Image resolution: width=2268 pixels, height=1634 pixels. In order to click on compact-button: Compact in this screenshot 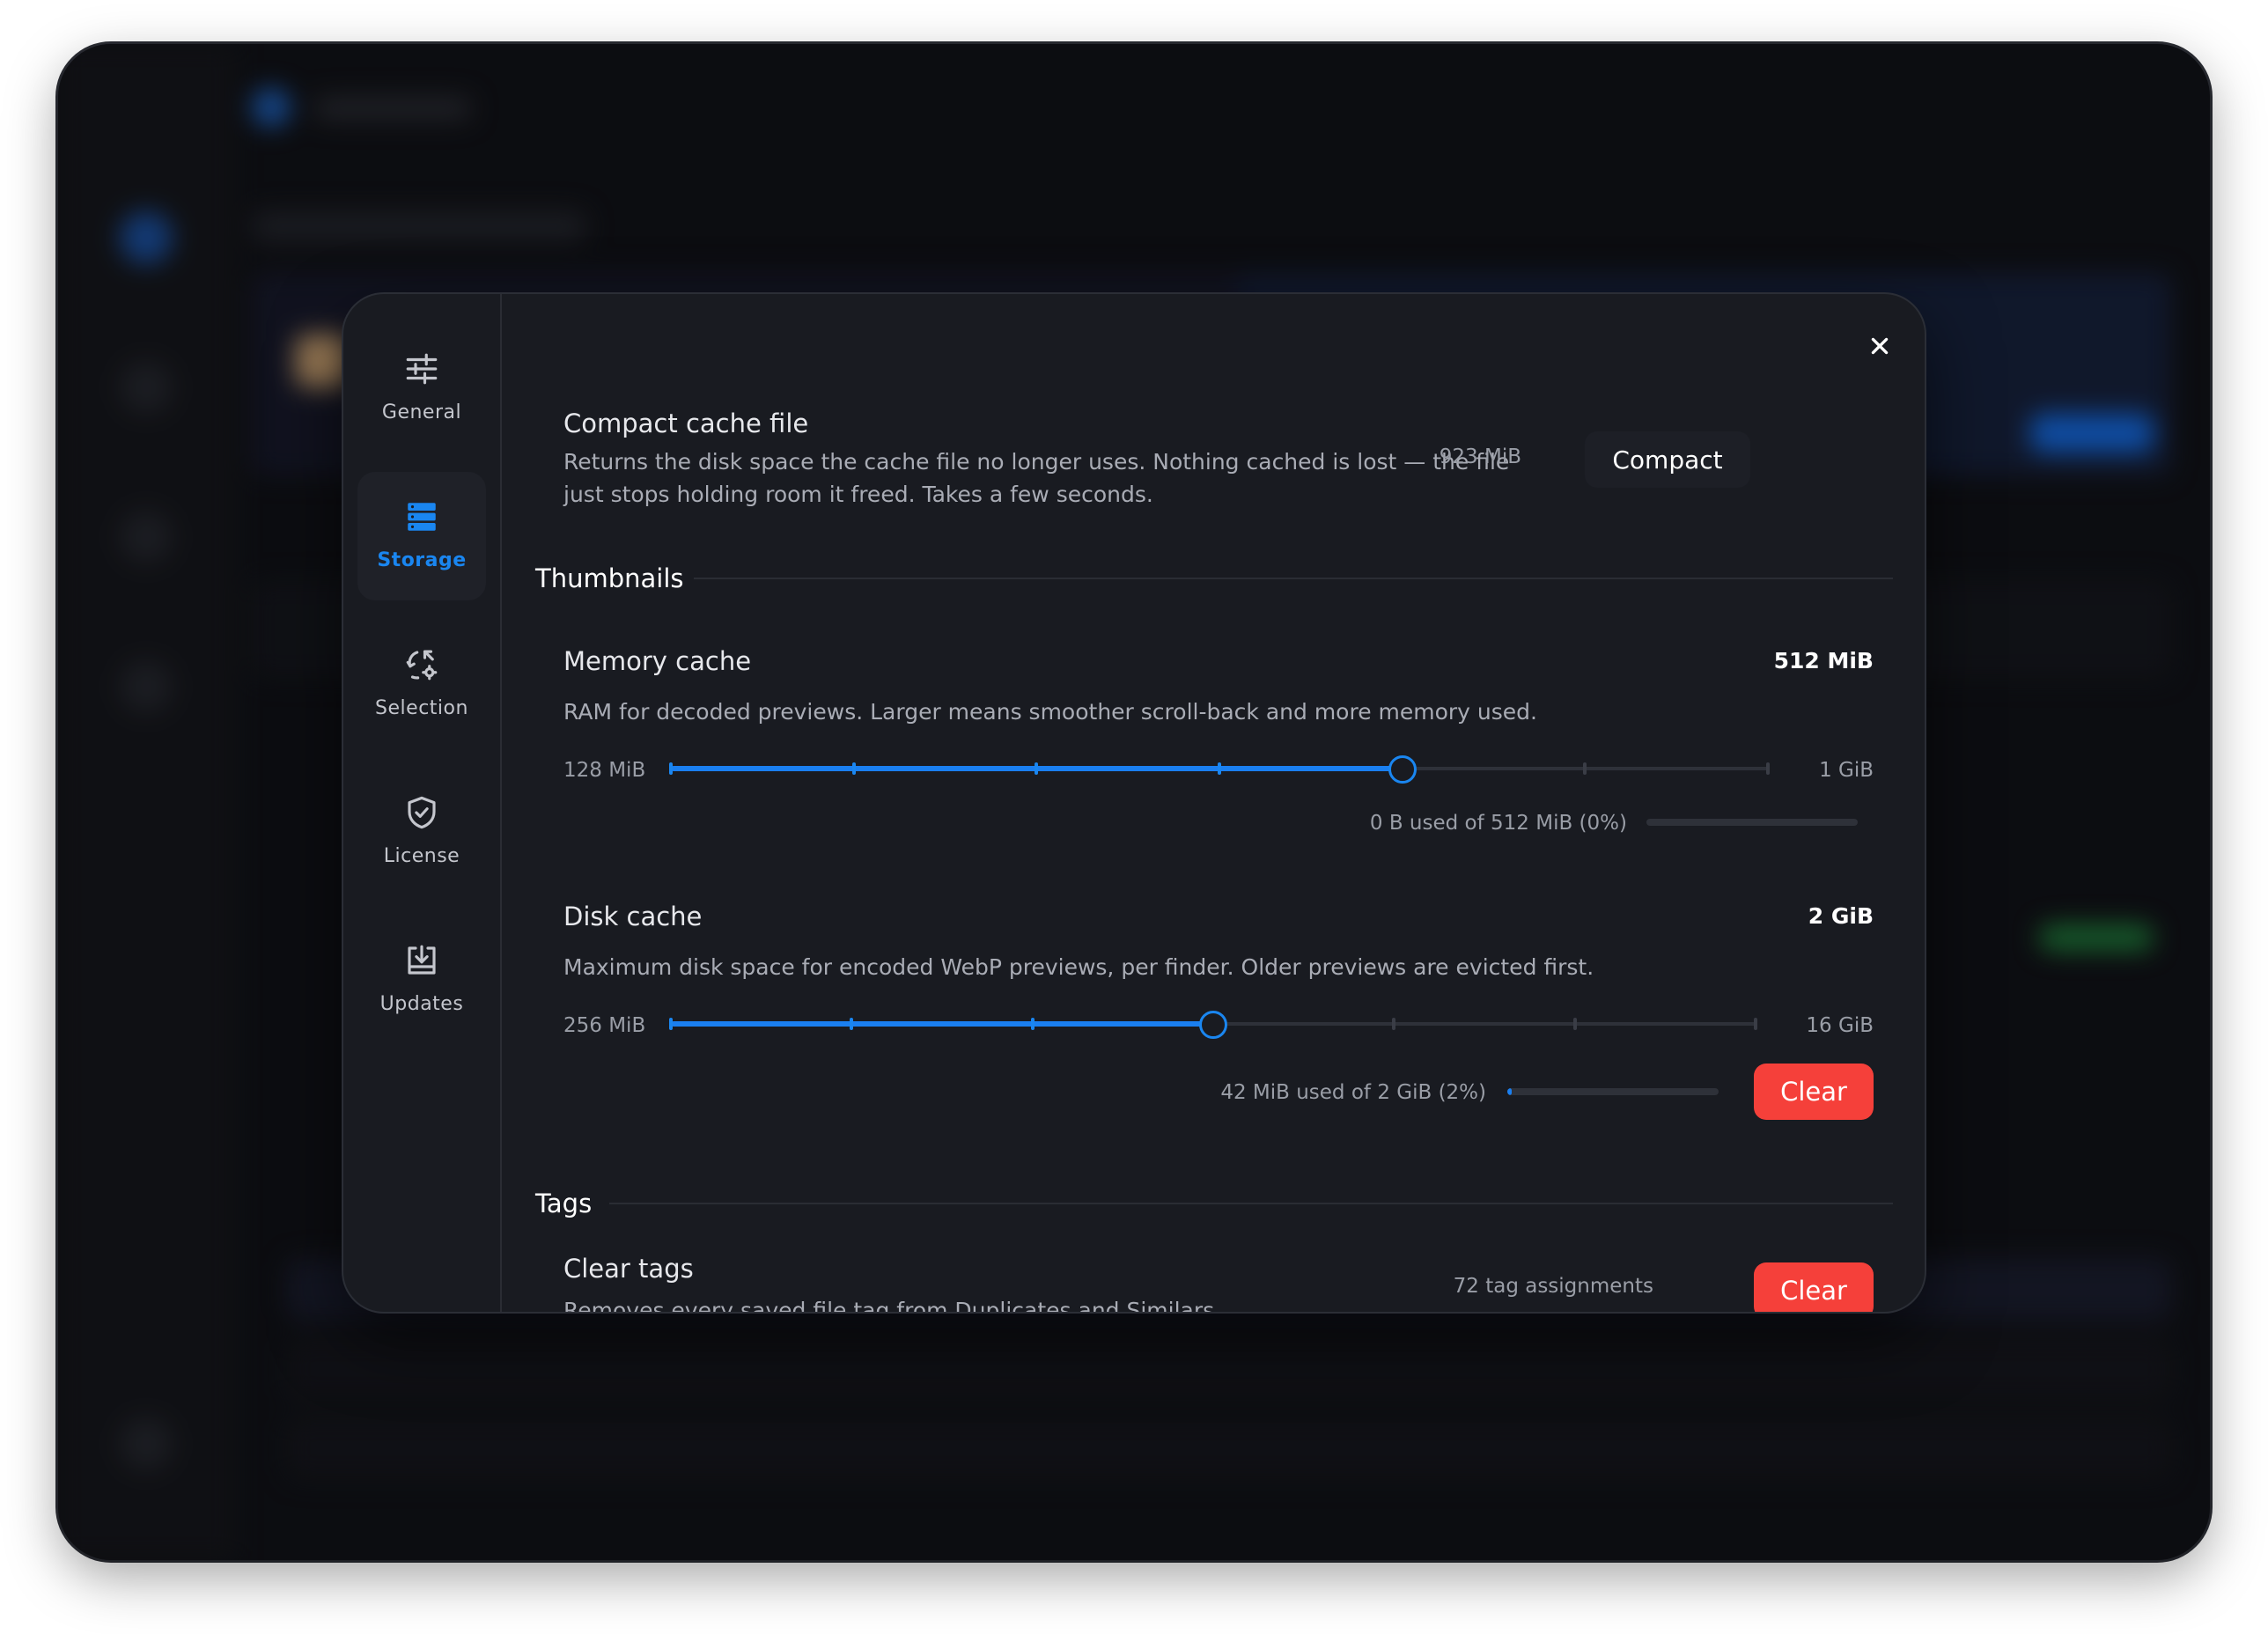, I will do `click(1667, 460)`.